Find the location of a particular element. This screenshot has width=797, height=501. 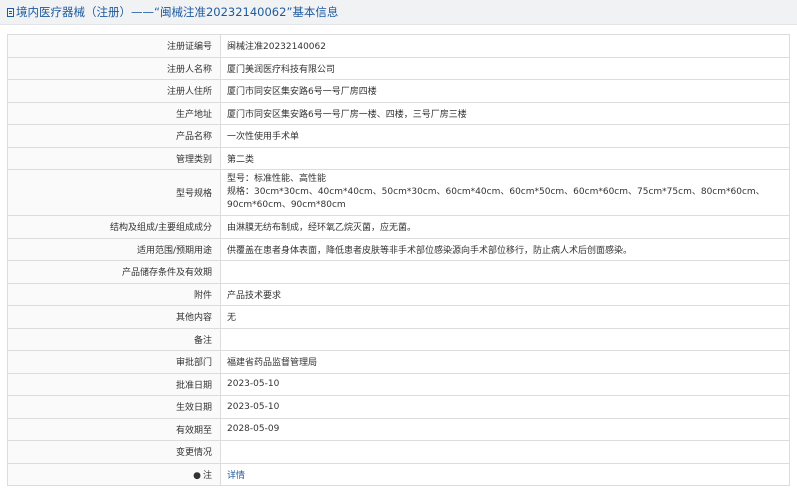

table-row: 变更情况 is located at coordinates (398, 452).